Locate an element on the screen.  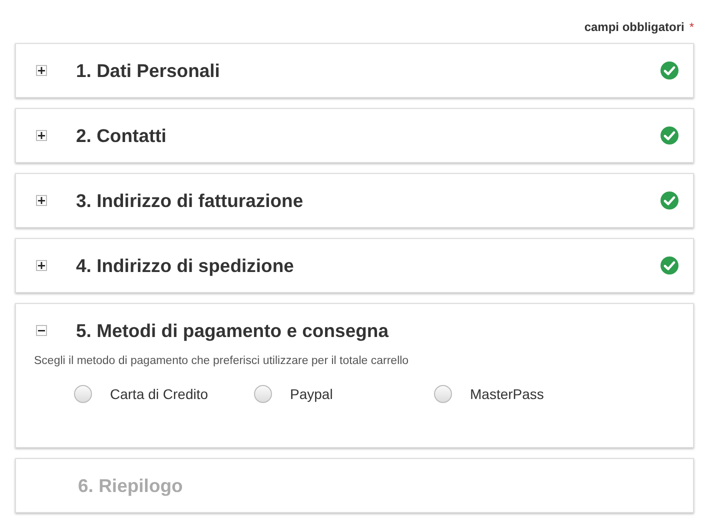
payment-option: Paypal is located at coordinates (344, 394).